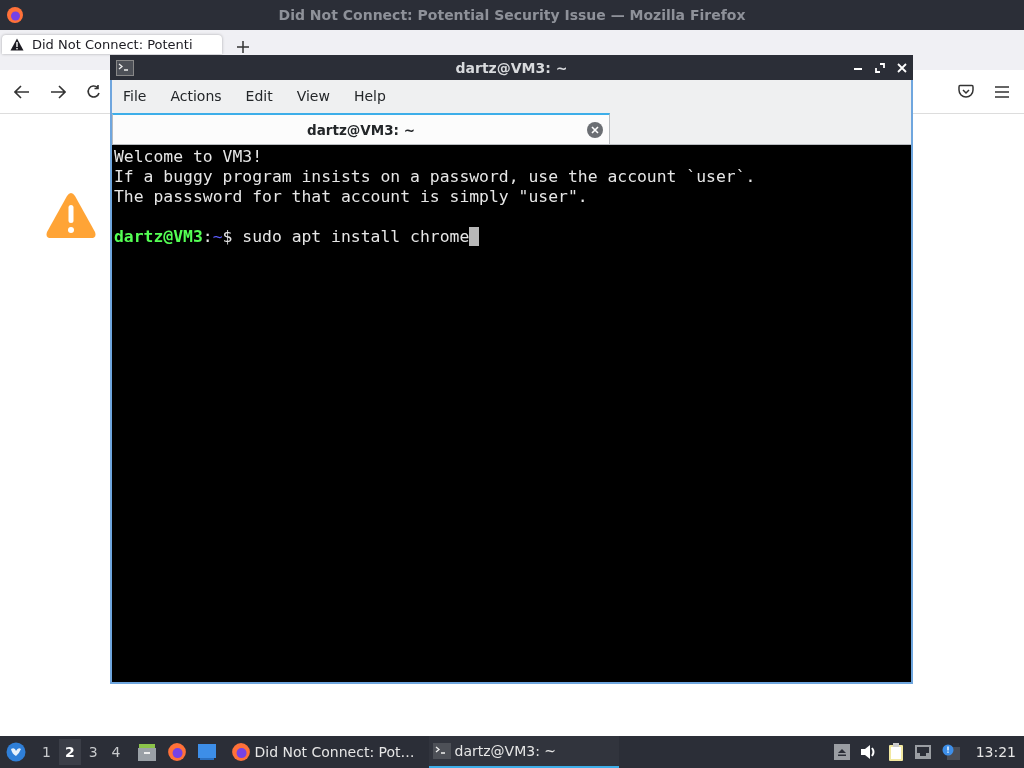 The image size is (1024, 768). I want to click on close-icon, so click(902, 67).